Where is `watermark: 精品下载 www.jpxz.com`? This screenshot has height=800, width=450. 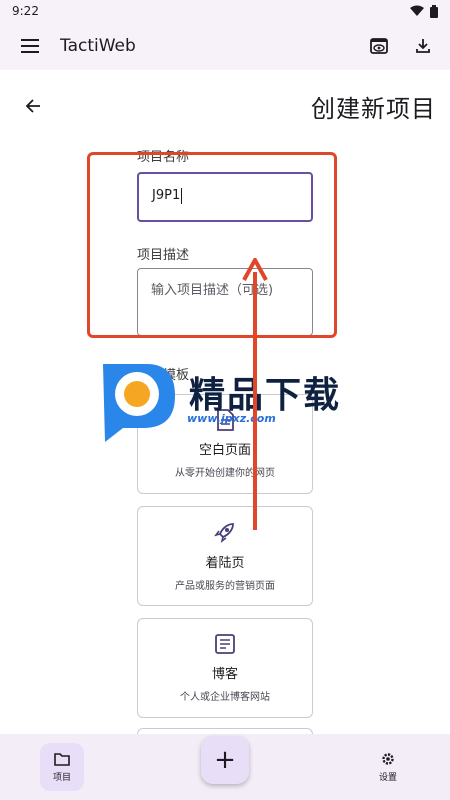 watermark: 精品下载 www.jpxz.com is located at coordinates (227, 401).